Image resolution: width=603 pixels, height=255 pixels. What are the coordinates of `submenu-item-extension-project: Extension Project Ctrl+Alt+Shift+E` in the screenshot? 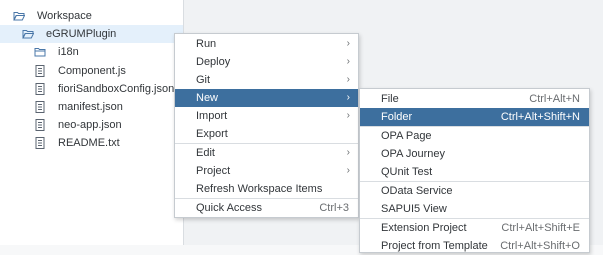 It's located at (474, 228).